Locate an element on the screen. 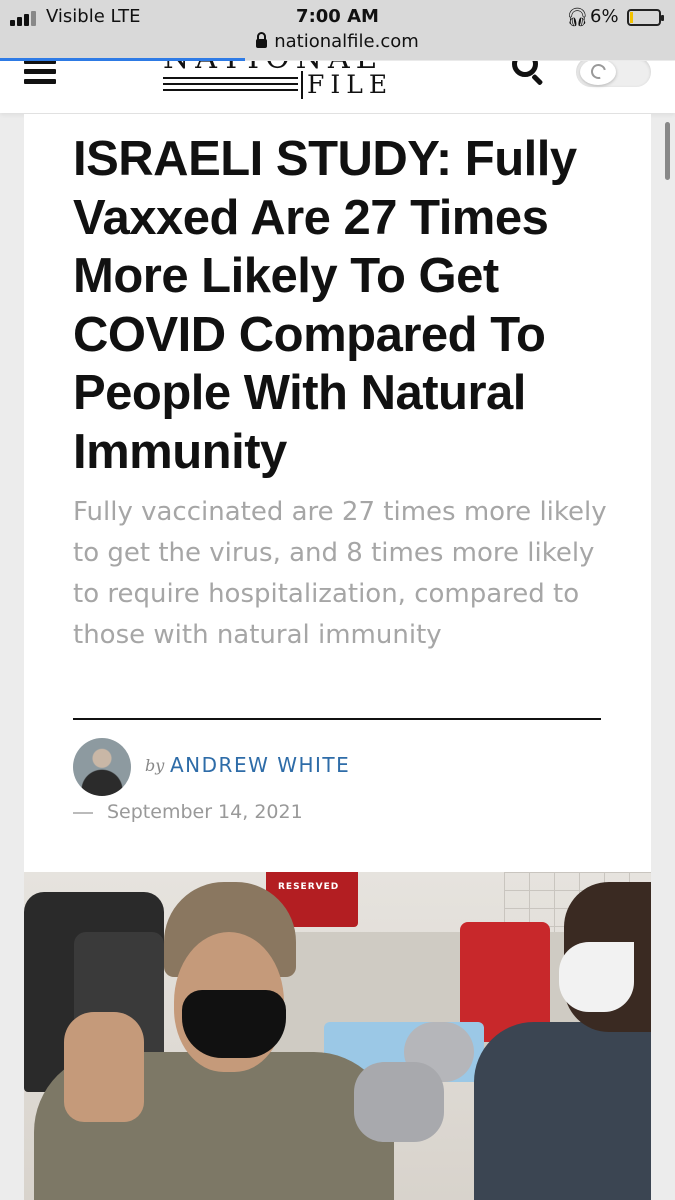  author-link: ANDREW WHITE is located at coordinates (260, 765).